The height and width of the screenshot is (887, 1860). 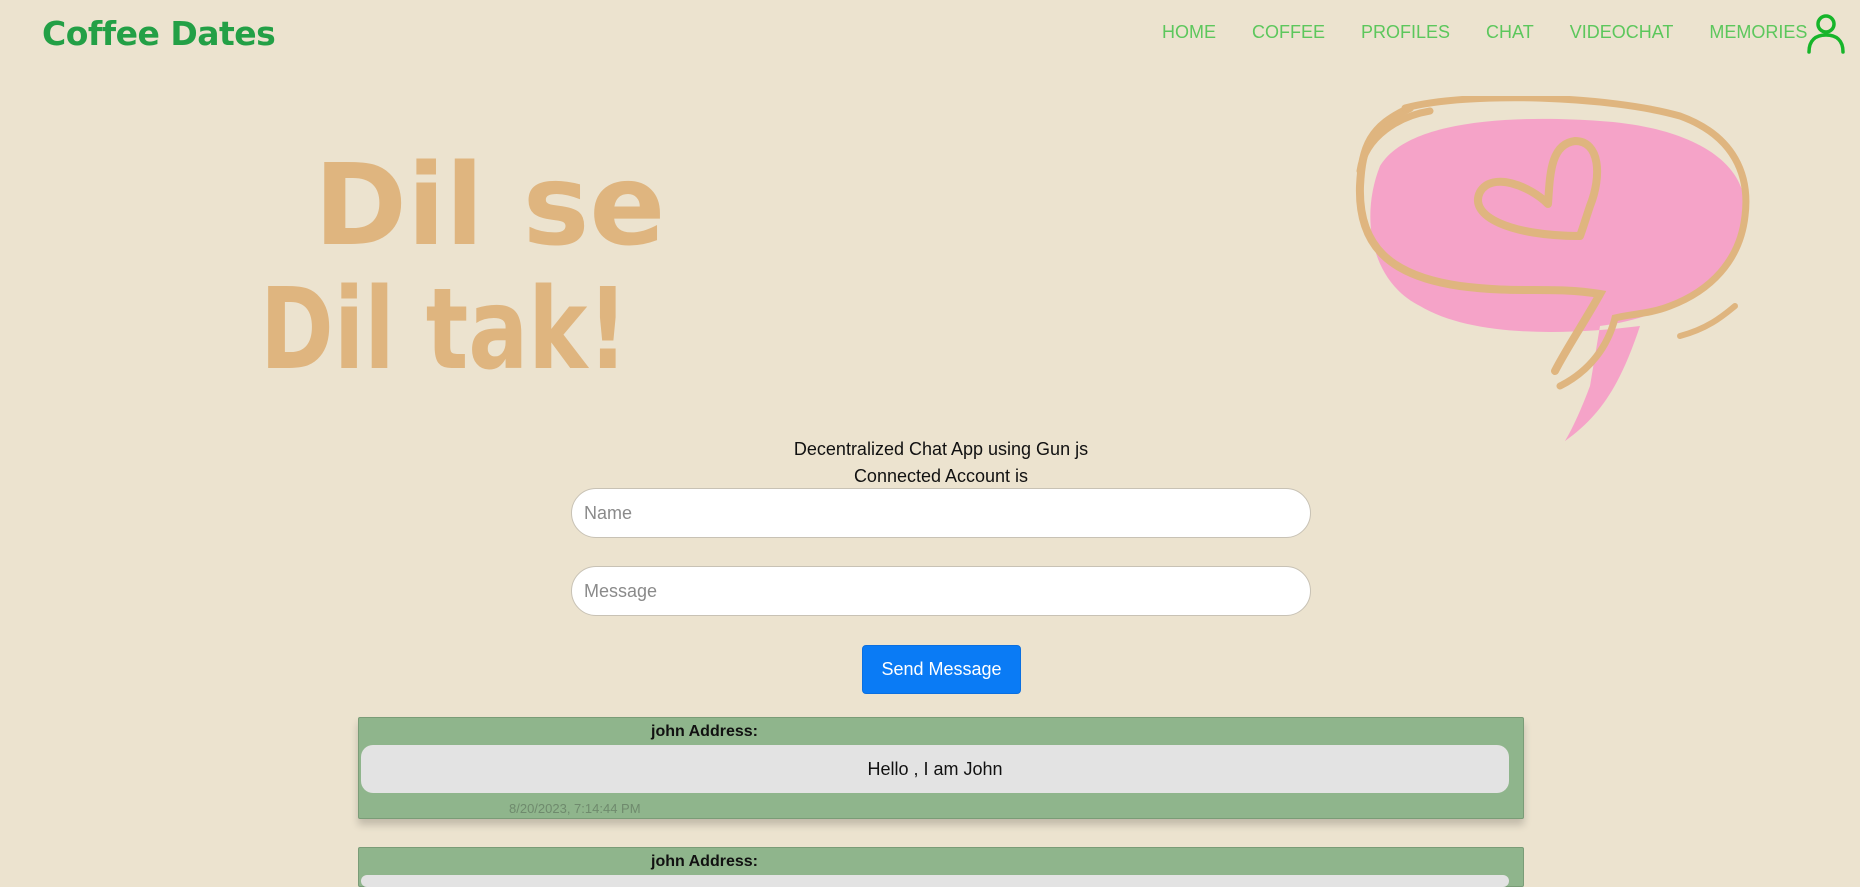 I want to click on name-input, so click(x=941, y=513).